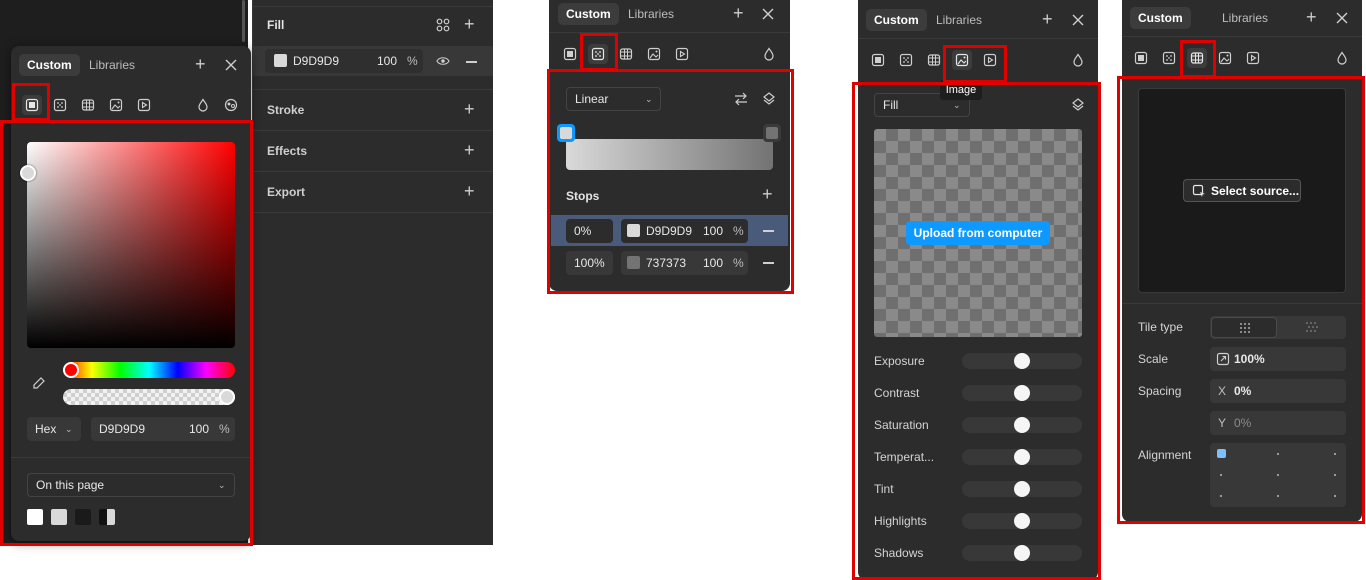 The height and width of the screenshot is (580, 1366). What do you see at coordinates (669, 154) in the screenshot?
I see `gradient-bar` at bounding box center [669, 154].